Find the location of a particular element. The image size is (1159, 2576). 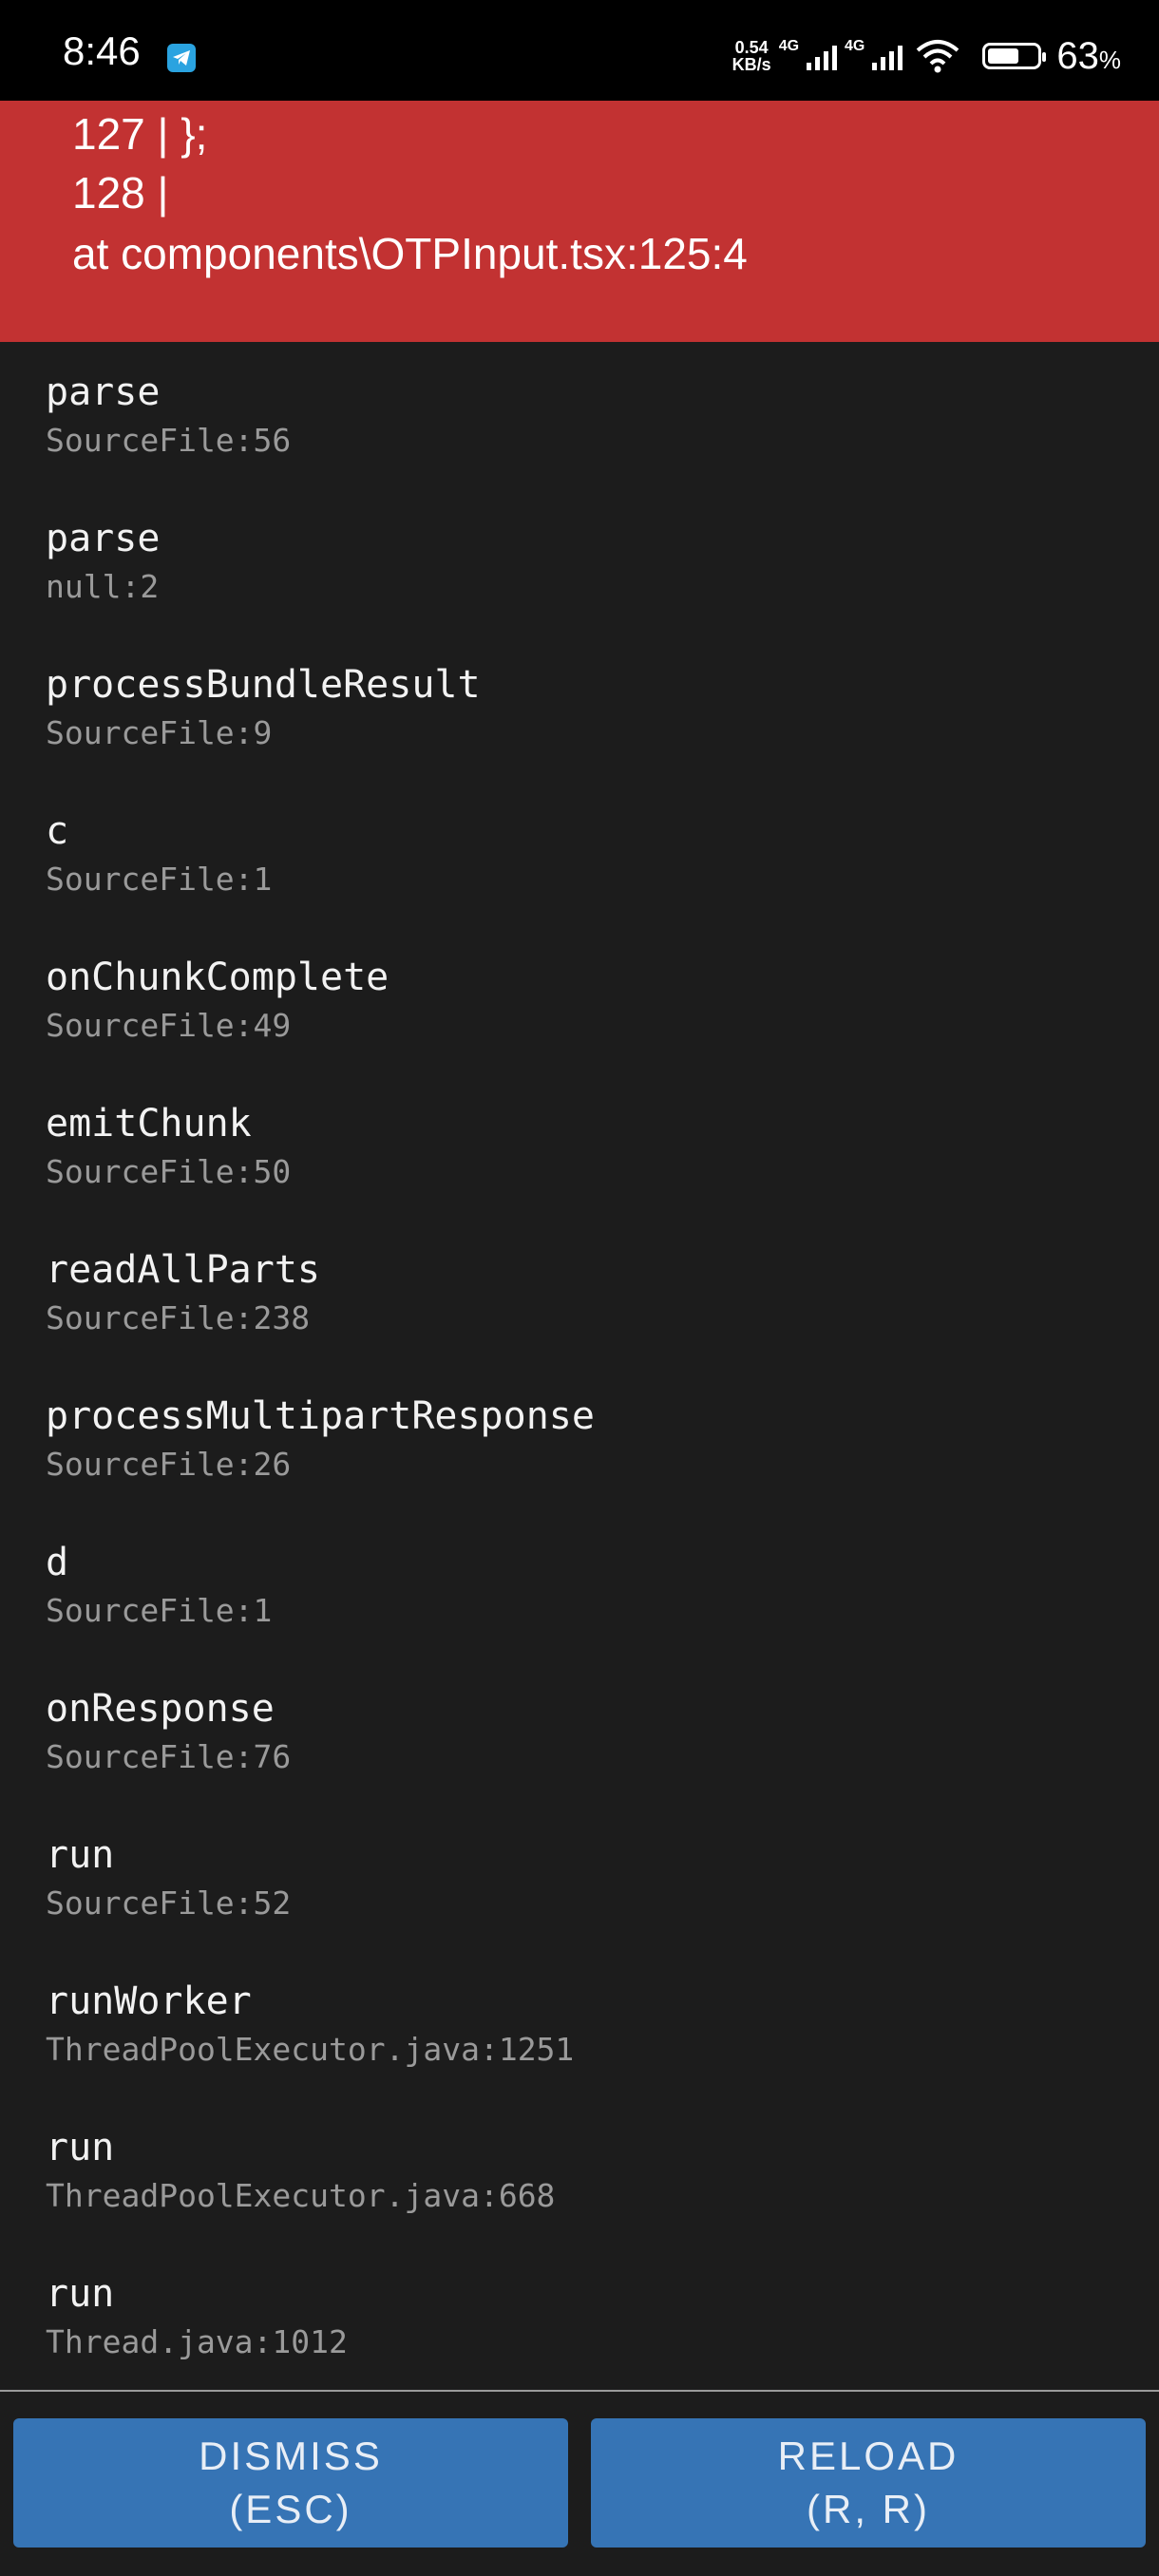

battery-percent: 63% is located at coordinates (1088, 56).